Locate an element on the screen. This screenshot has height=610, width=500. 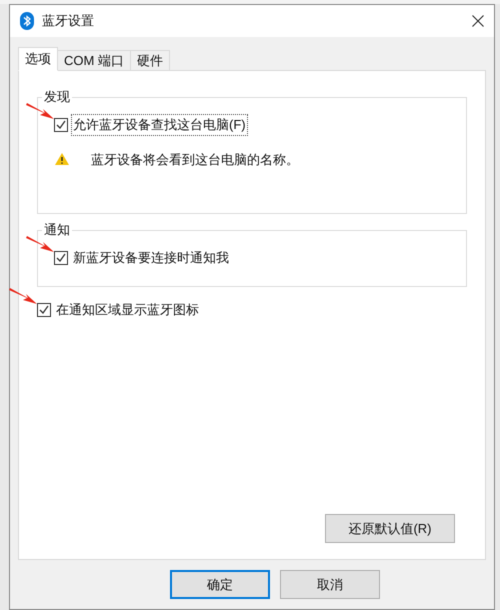
tab: 硬件 is located at coordinates (150, 60).